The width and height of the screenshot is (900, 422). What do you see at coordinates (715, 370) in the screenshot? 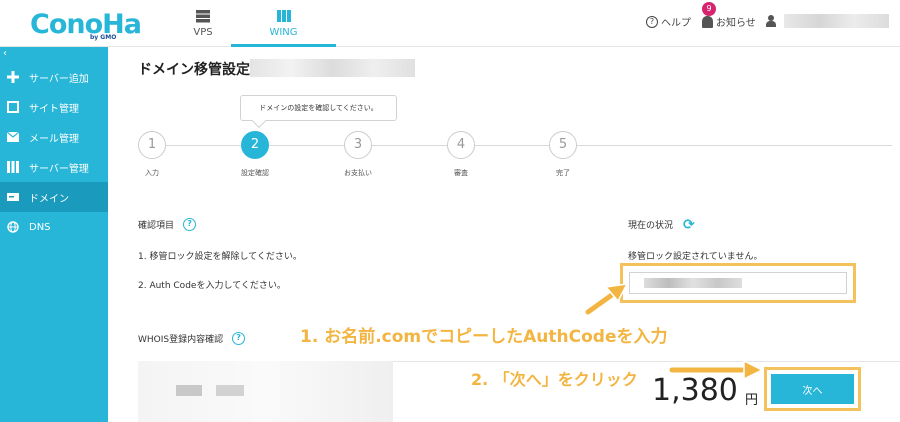
I see `arrow-to-next` at bounding box center [715, 370].